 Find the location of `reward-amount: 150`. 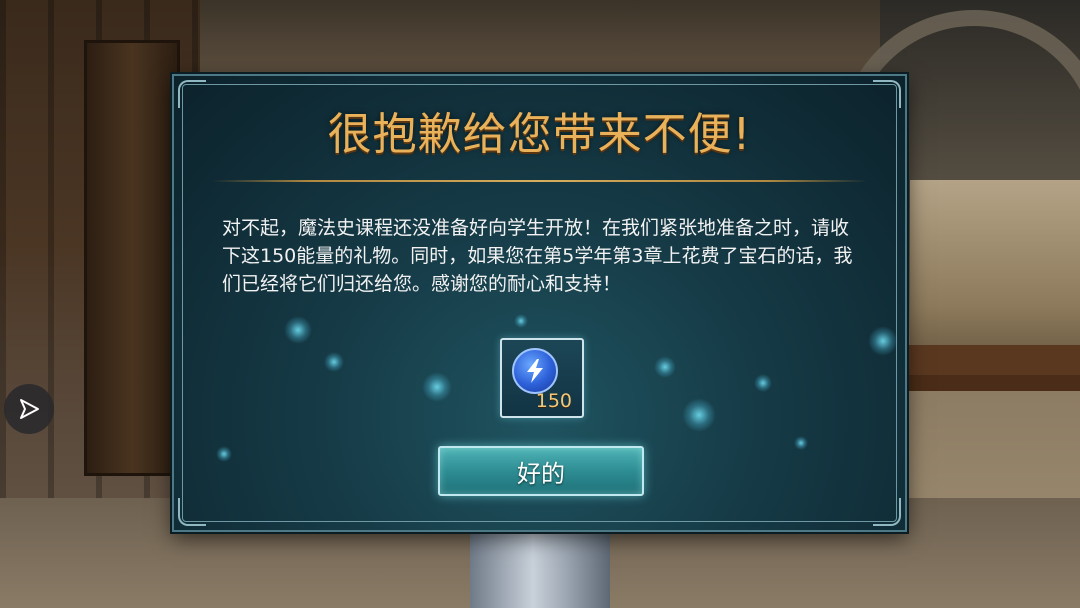

reward-amount: 150 is located at coordinates (553, 401).